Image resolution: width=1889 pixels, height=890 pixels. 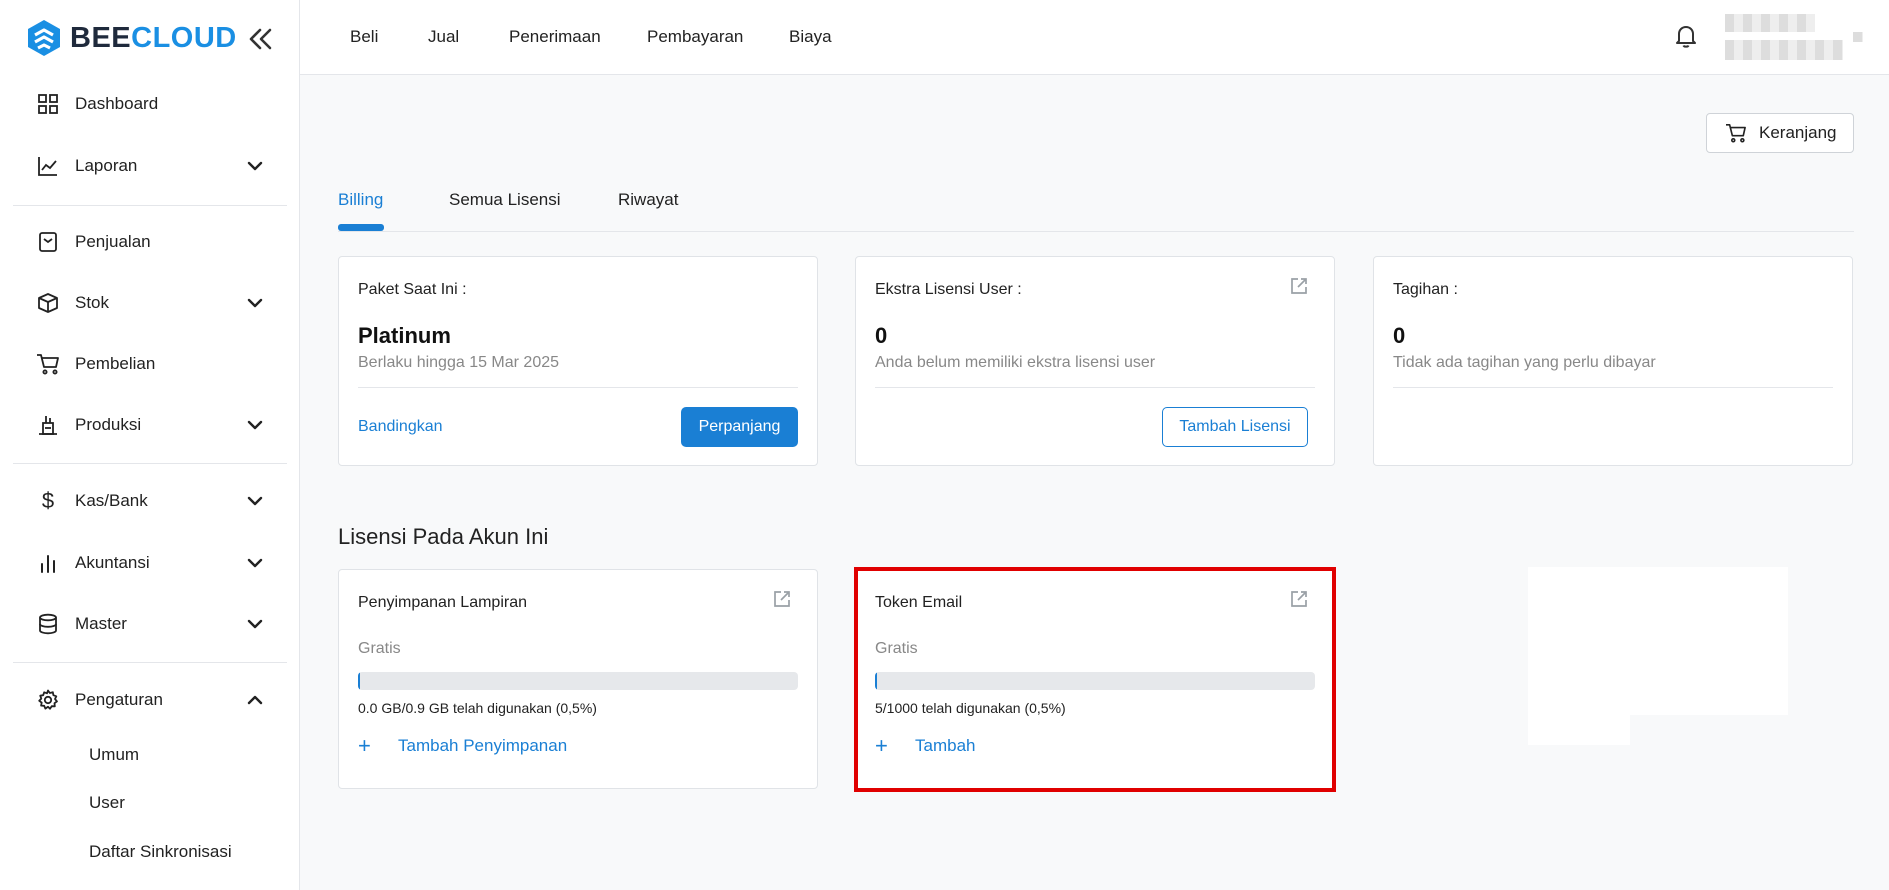 I want to click on sidebar-label: Penjualan, so click(x=113, y=241).